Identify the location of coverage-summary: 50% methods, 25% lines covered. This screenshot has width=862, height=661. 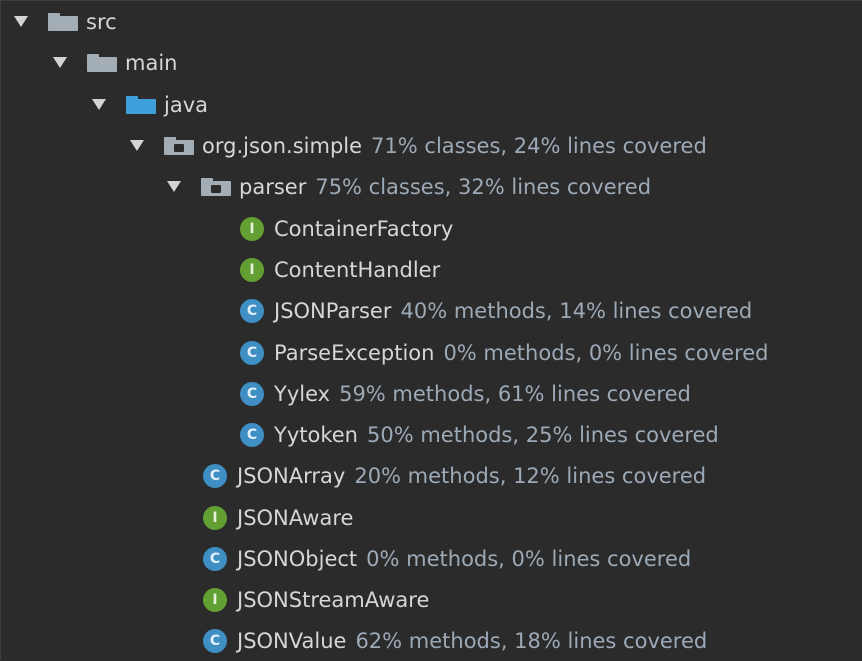
(542, 434).